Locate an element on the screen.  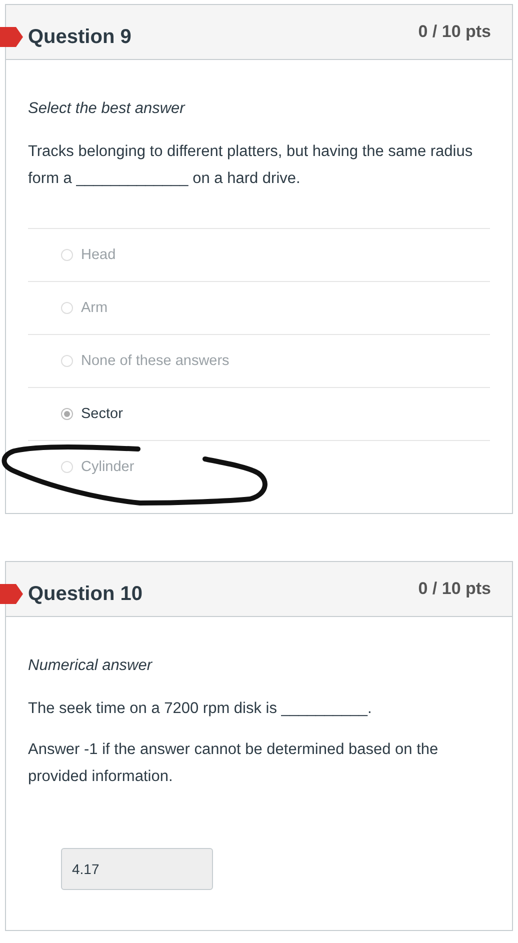
option-label: None of these answers is located at coordinates (155, 361).